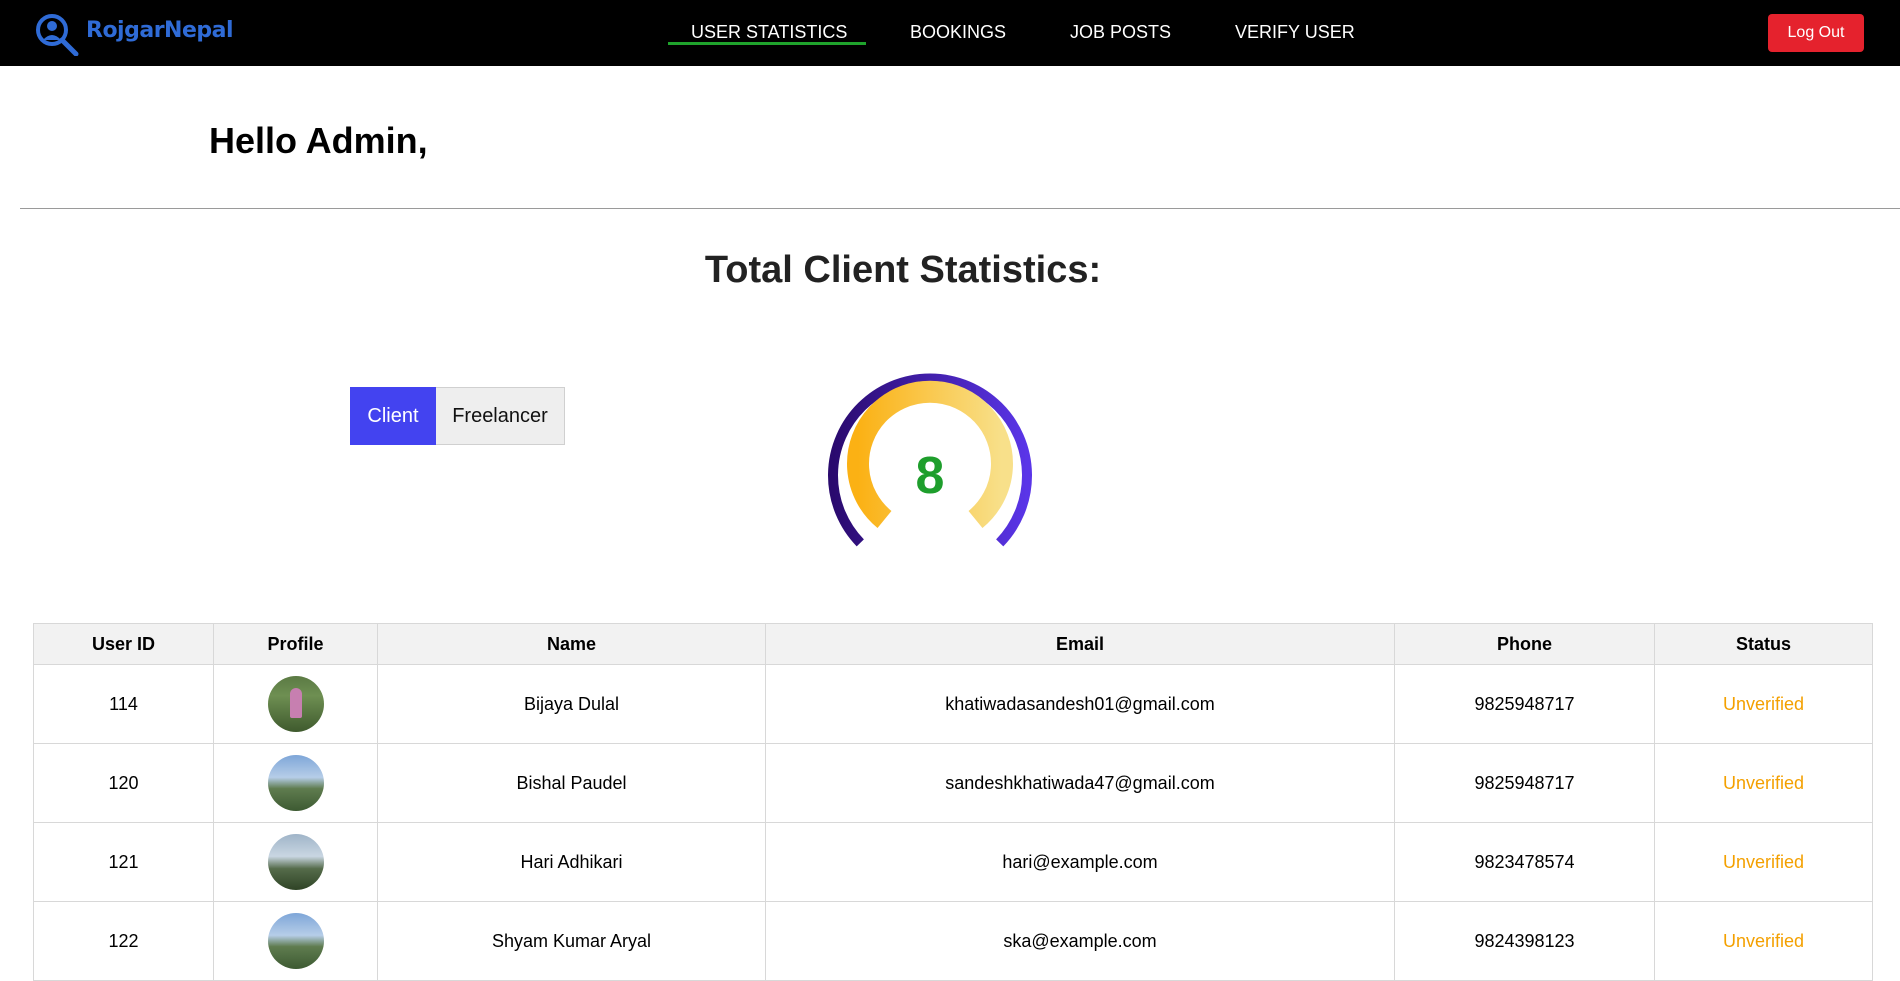  What do you see at coordinates (1763, 644) in the screenshot?
I see `column-header-status: Status` at bounding box center [1763, 644].